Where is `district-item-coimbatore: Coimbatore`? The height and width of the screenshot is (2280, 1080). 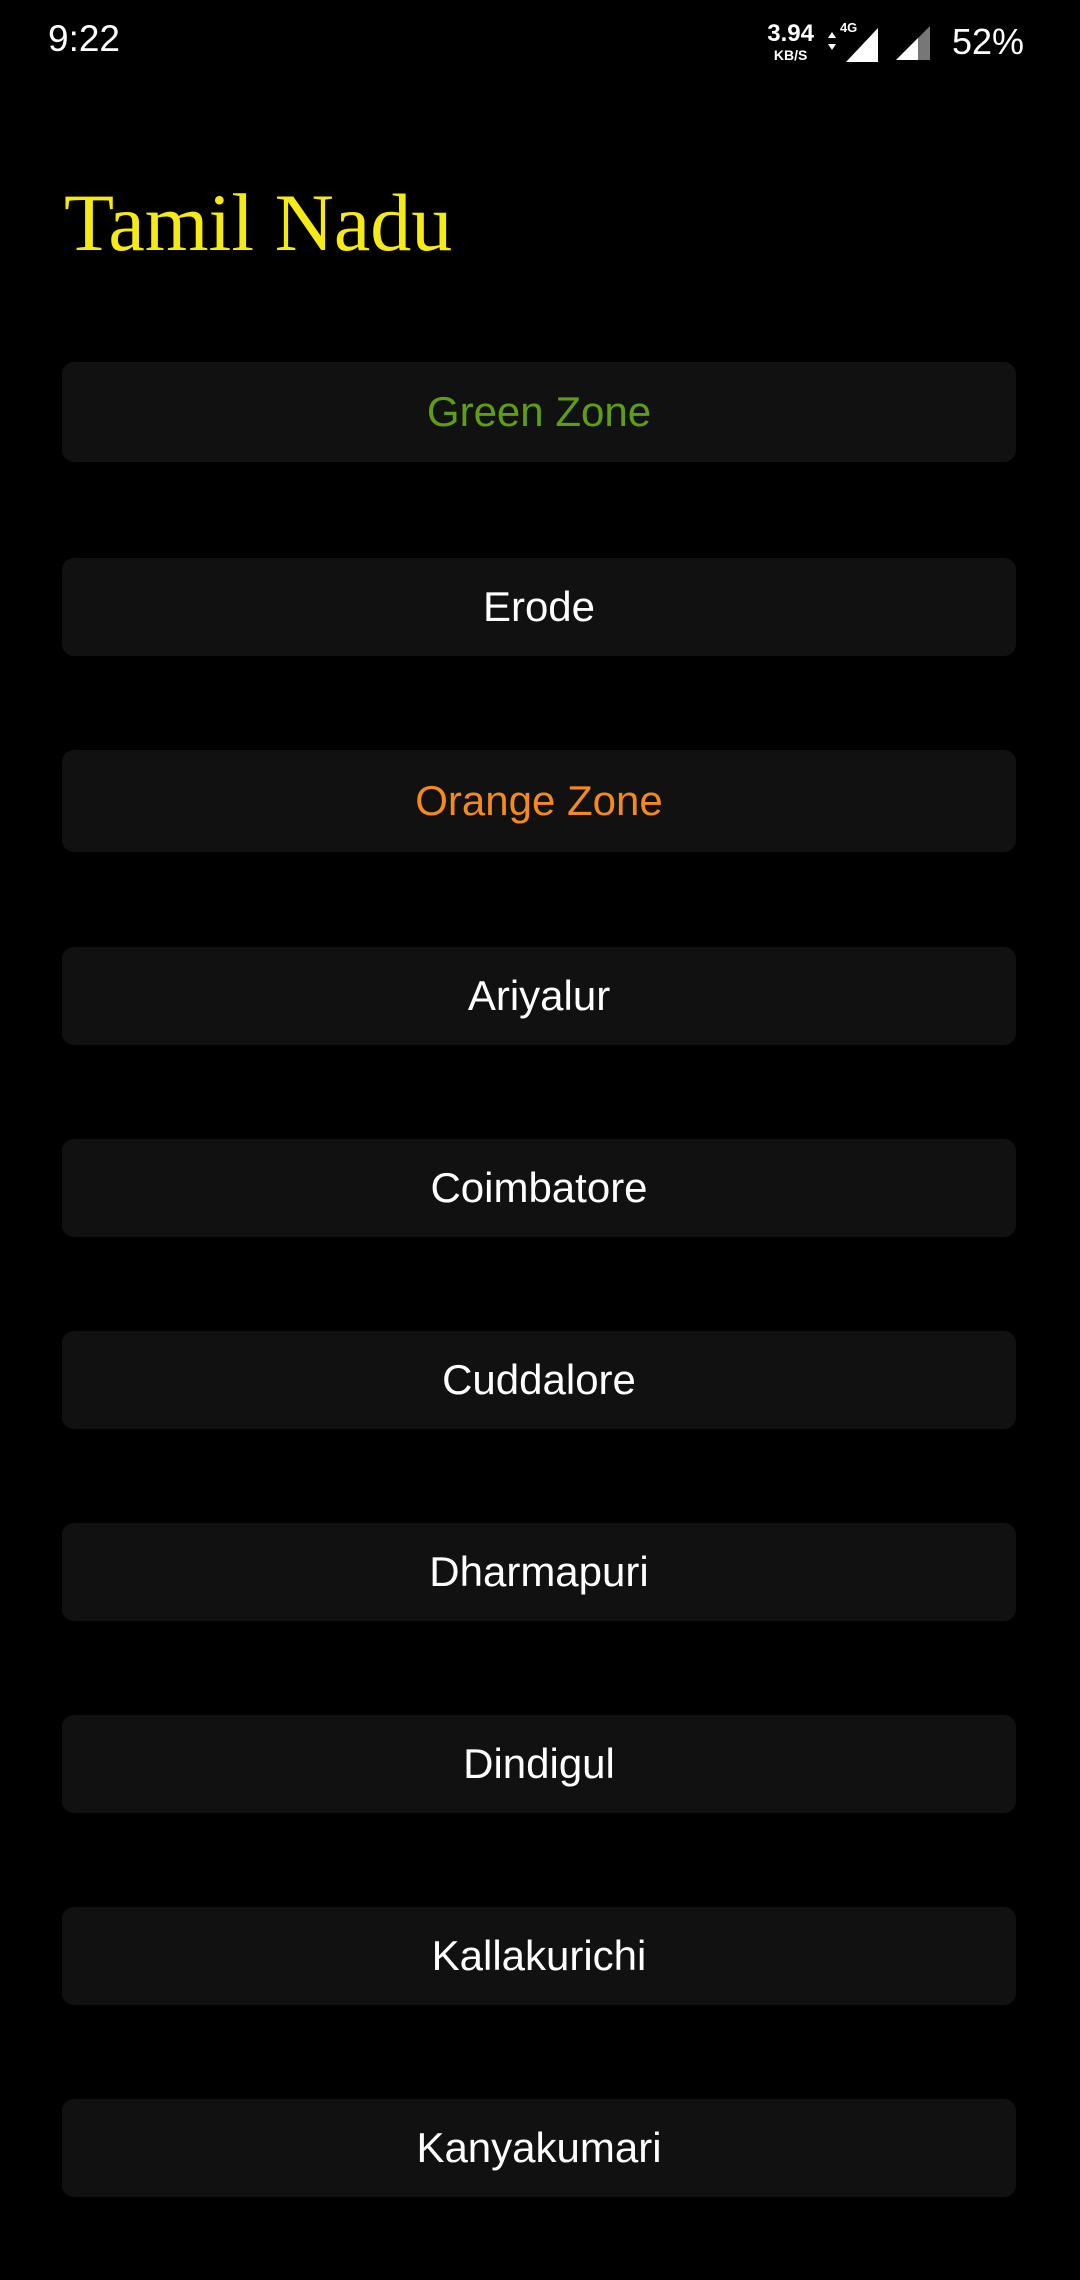 district-item-coimbatore: Coimbatore is located at coordinates (539, 1188).